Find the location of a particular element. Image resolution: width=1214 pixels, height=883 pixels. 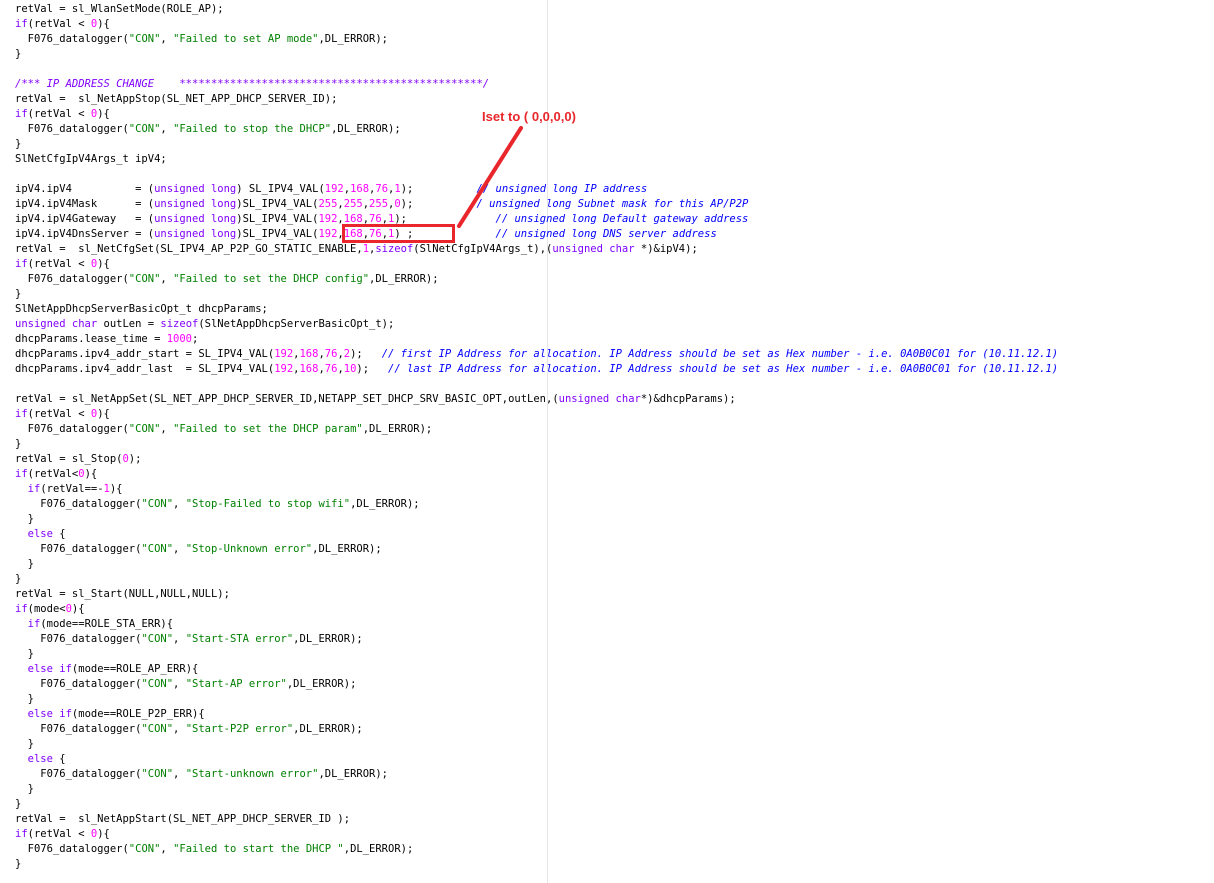

code-token: ; is located at coordinates (195, 339).